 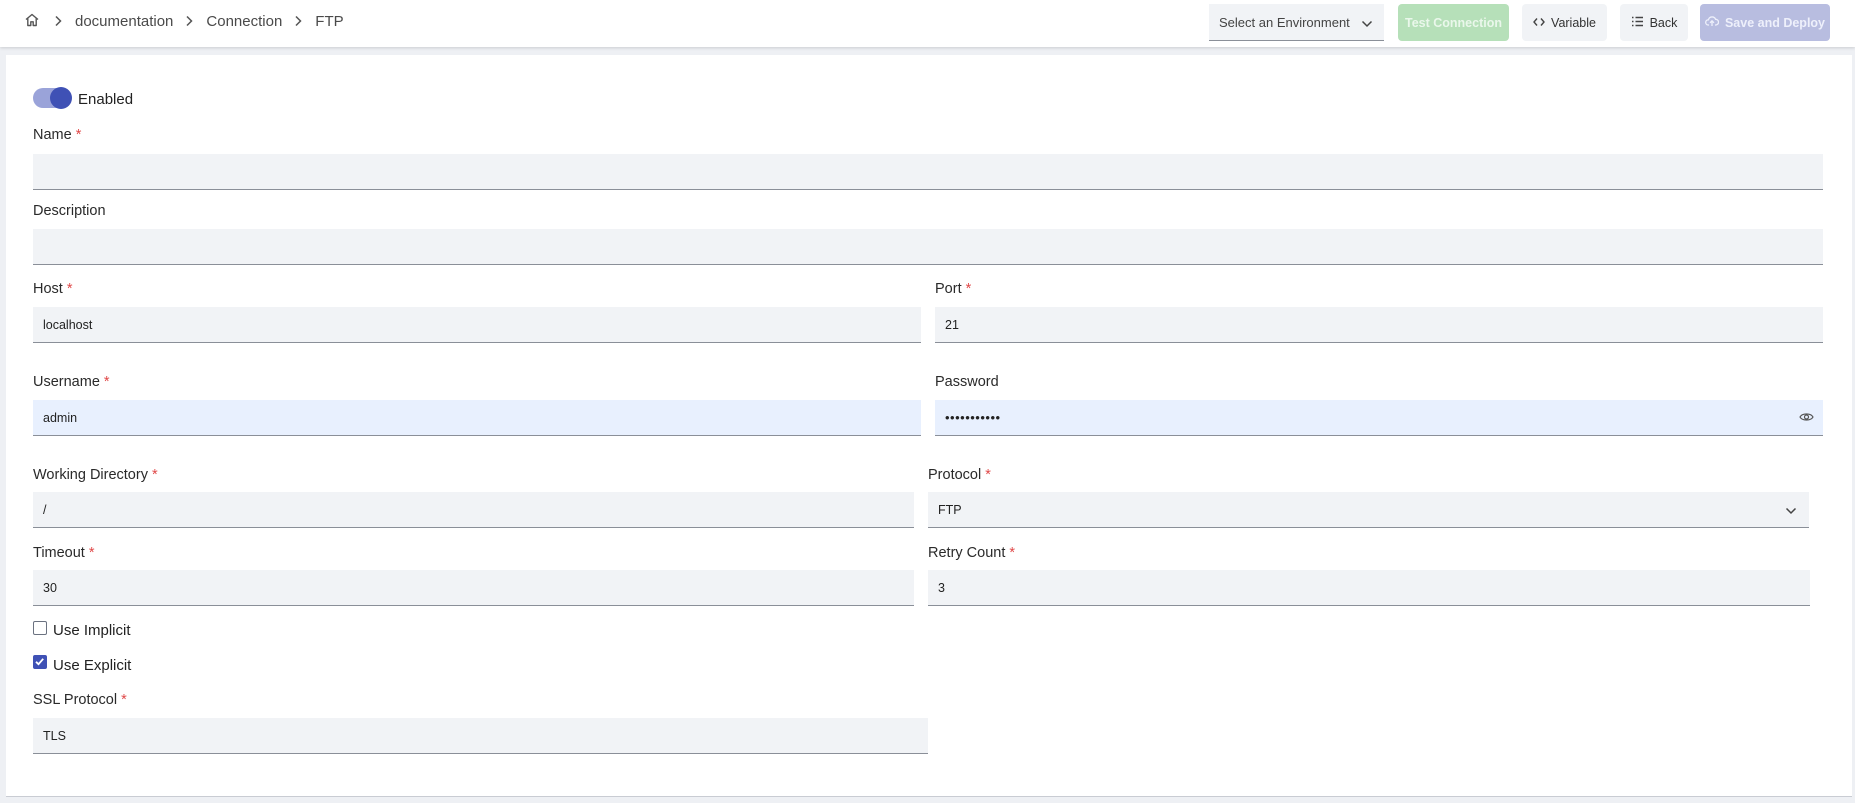 I want to click on test-connection-button: Test Connection, so click(x=1453, y=22).